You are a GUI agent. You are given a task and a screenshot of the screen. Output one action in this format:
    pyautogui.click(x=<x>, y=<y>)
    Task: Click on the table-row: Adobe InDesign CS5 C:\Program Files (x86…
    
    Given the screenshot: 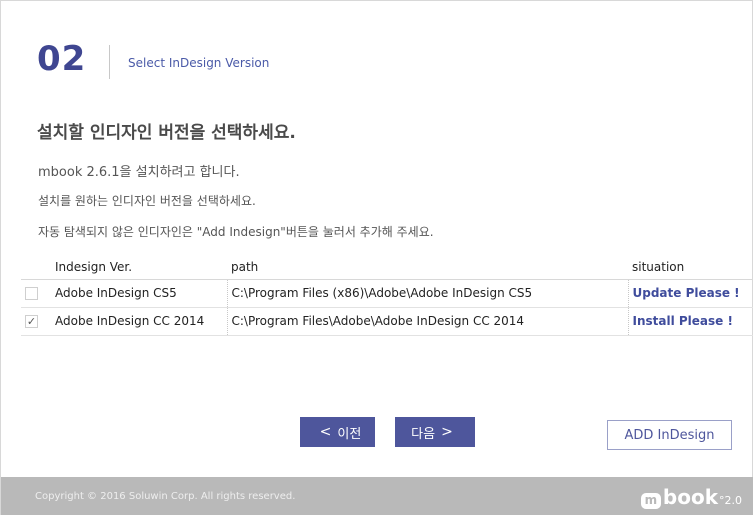 What is the action you would take?
    pyautogui.click(x=387, y=293)
    